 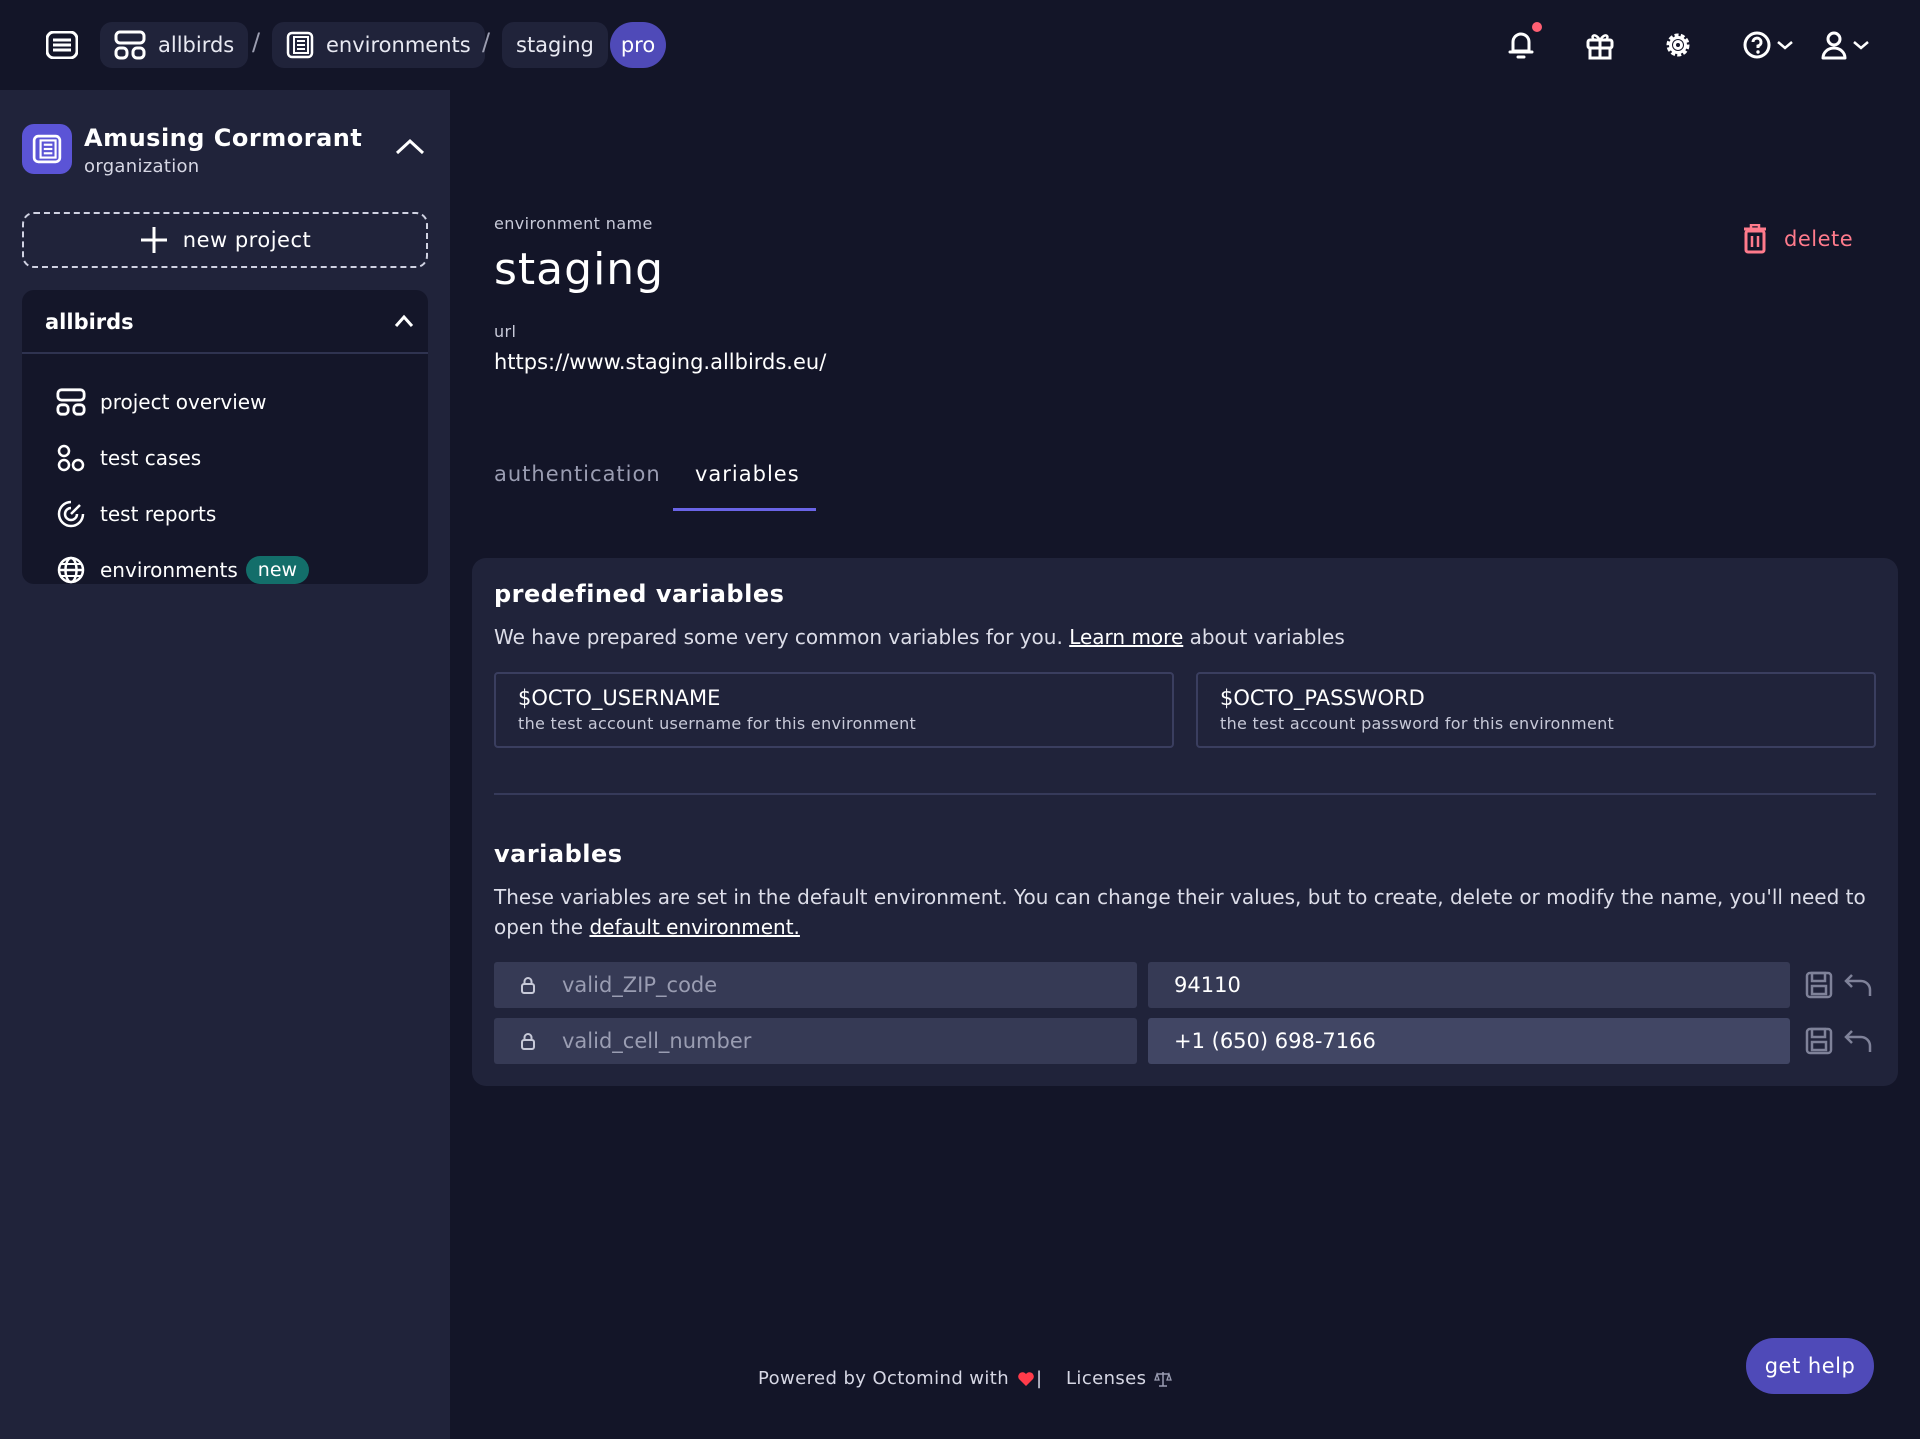 I want to click on sidebar-item-label: environments, so click(x=169, y=570).